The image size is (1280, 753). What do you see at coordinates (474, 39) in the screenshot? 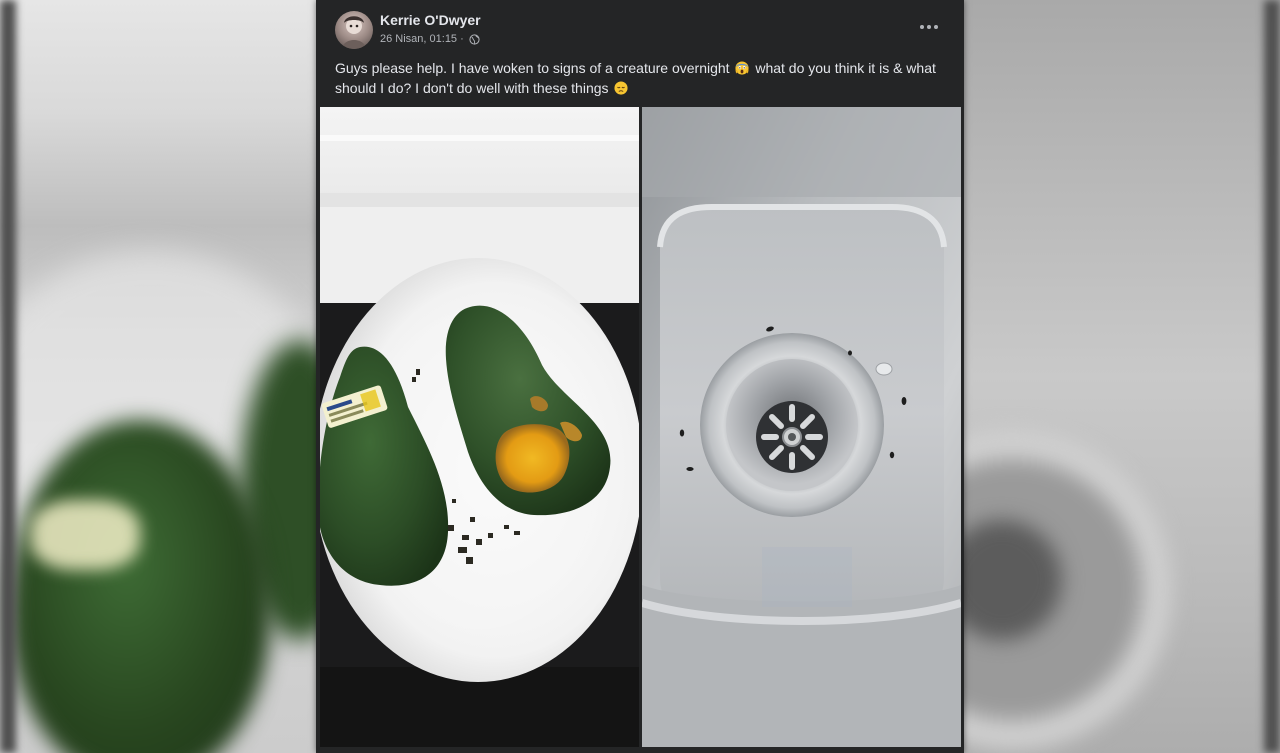
I see `globe-icon` at bounding box center [474, 39].